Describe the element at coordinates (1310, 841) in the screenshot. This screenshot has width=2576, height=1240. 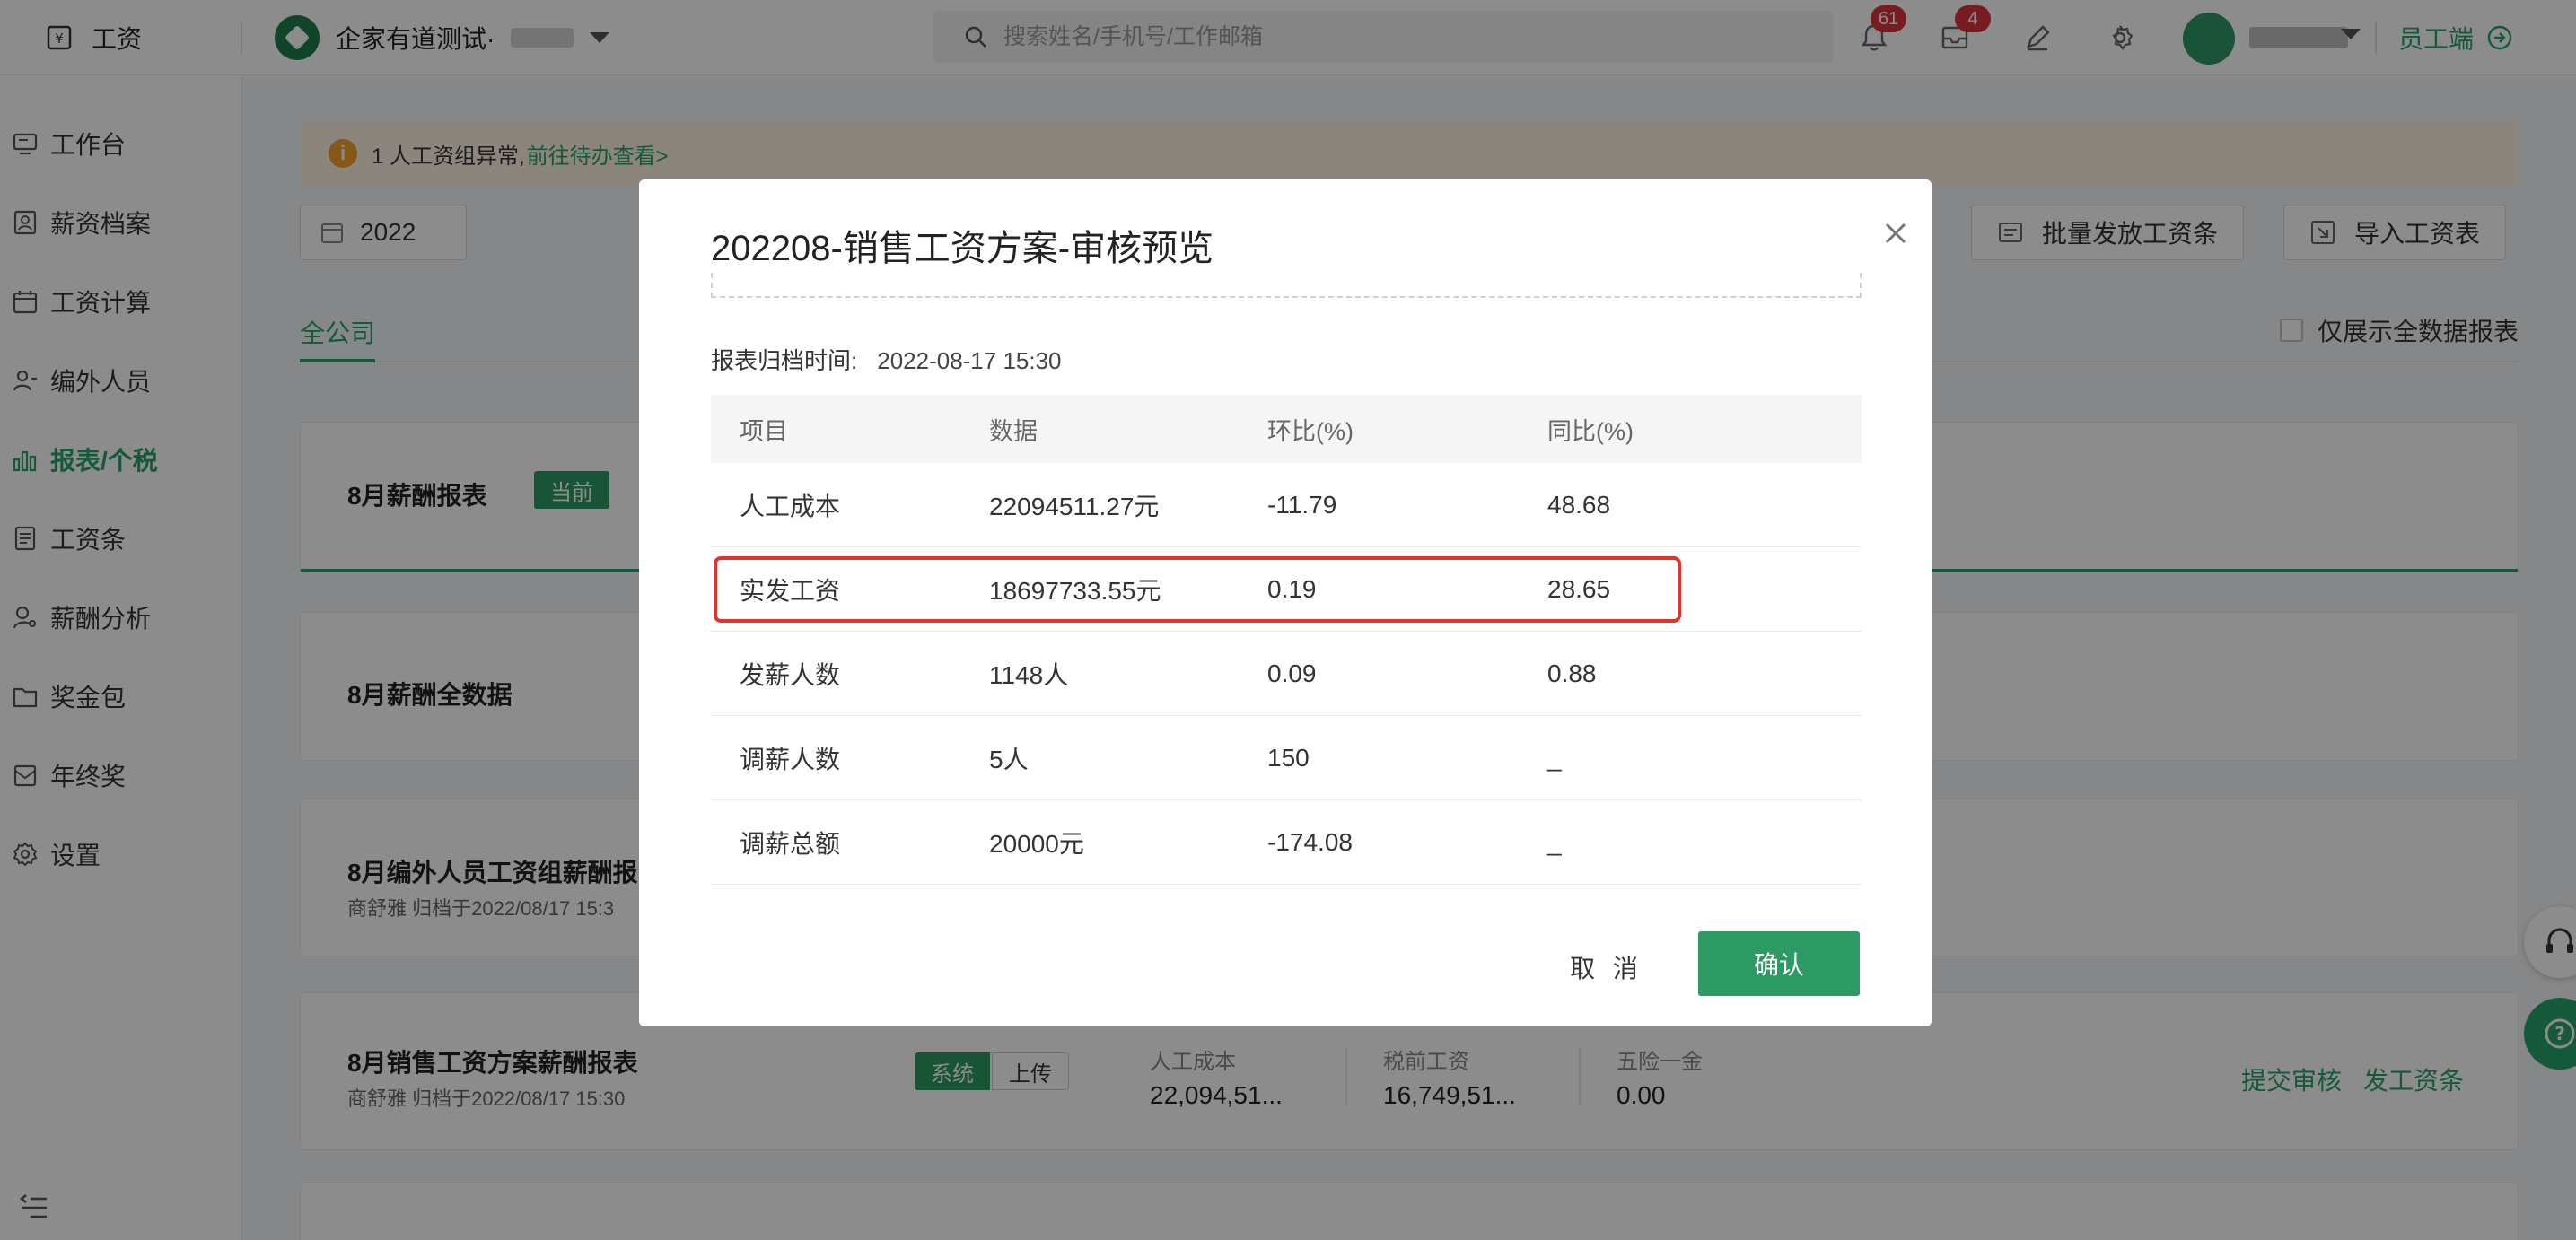
I see `table-cell: -174.08` at that location.